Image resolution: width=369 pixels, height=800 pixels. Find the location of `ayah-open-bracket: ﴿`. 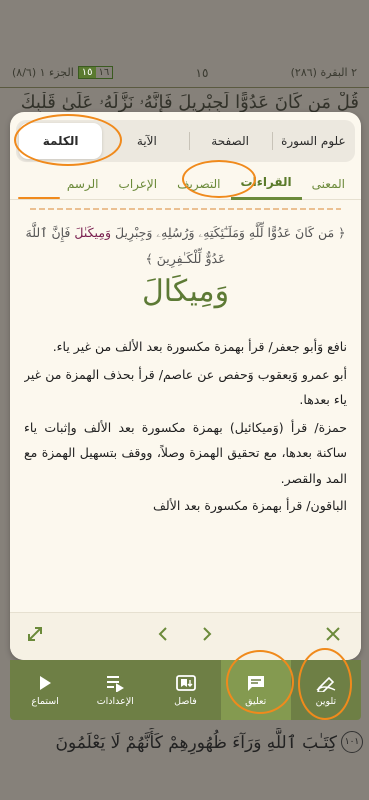

ayah-open-bracket: ﴿ is located at coordinates (342, 232).